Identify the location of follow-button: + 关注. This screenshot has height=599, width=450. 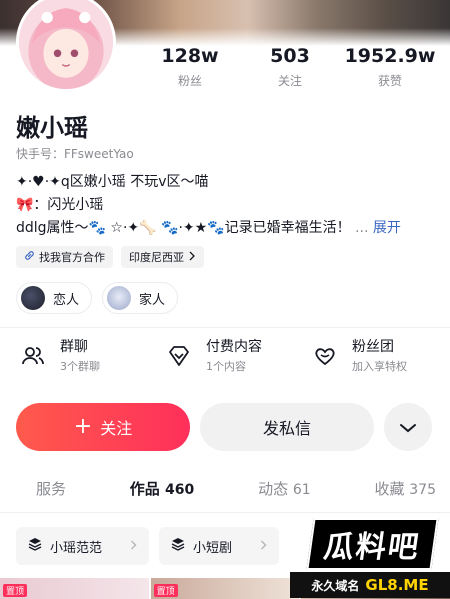
(103, 427).